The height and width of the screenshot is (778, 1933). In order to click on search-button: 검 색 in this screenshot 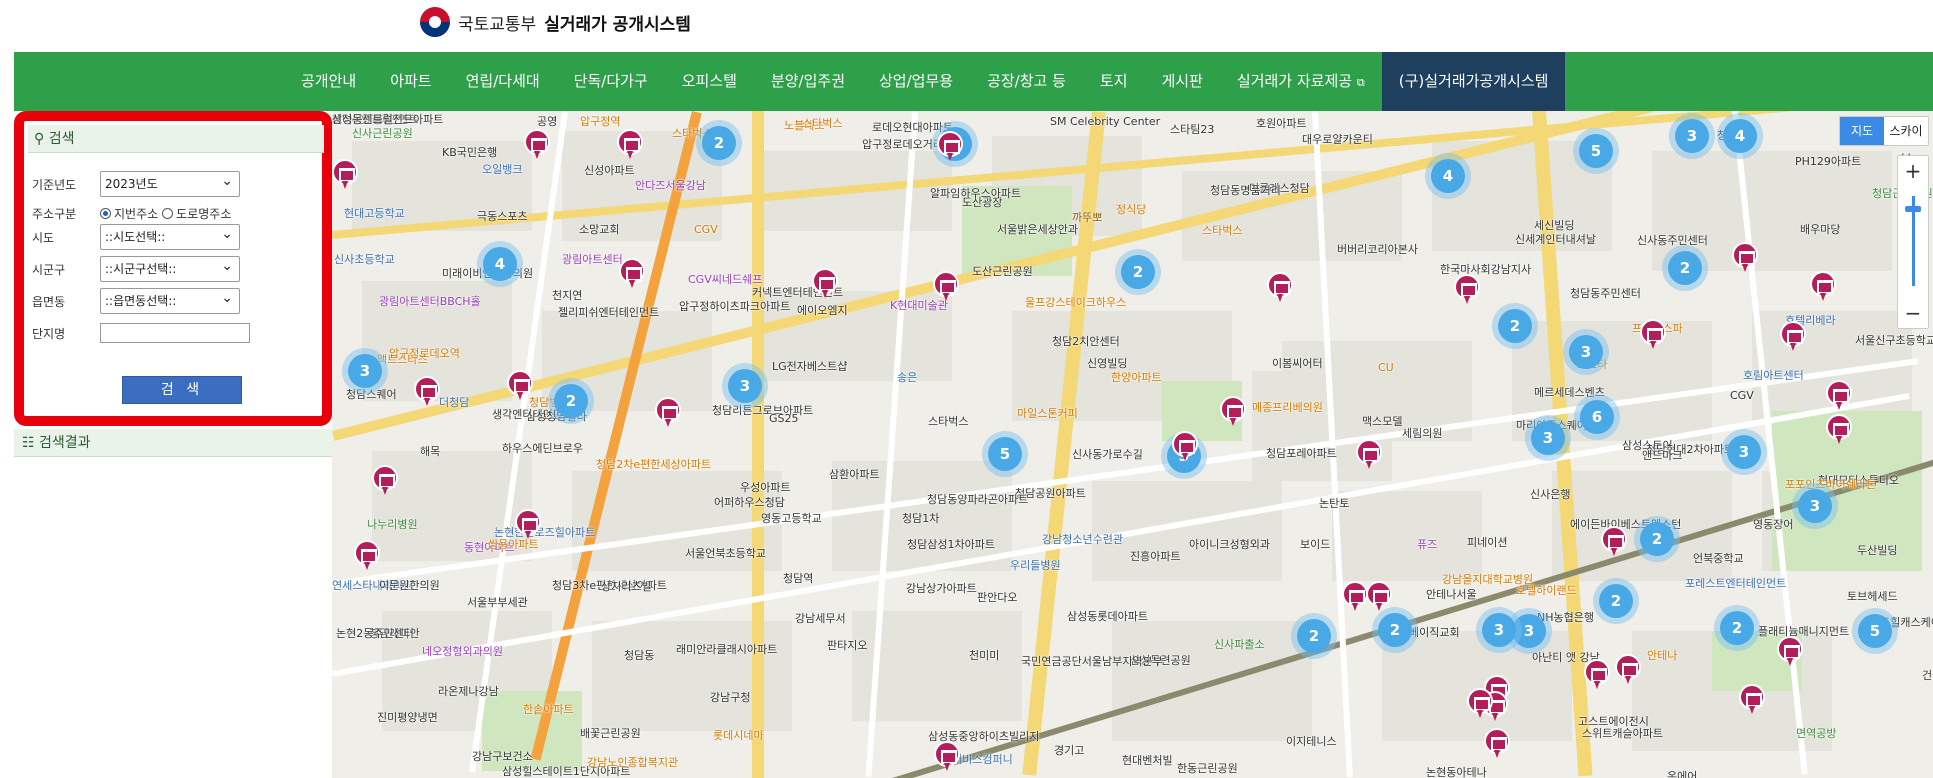, I will do `click(182, 390)`.